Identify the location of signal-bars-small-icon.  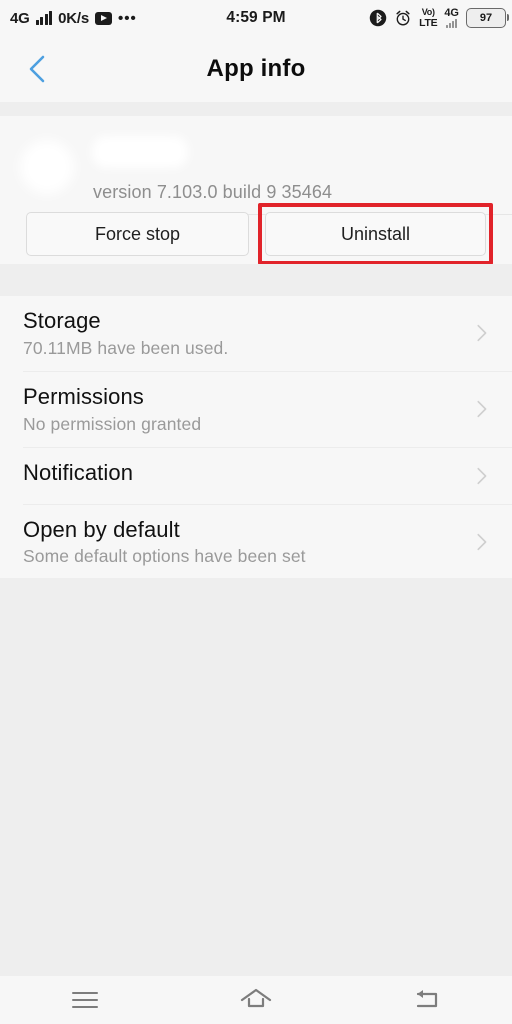
(452, 23).